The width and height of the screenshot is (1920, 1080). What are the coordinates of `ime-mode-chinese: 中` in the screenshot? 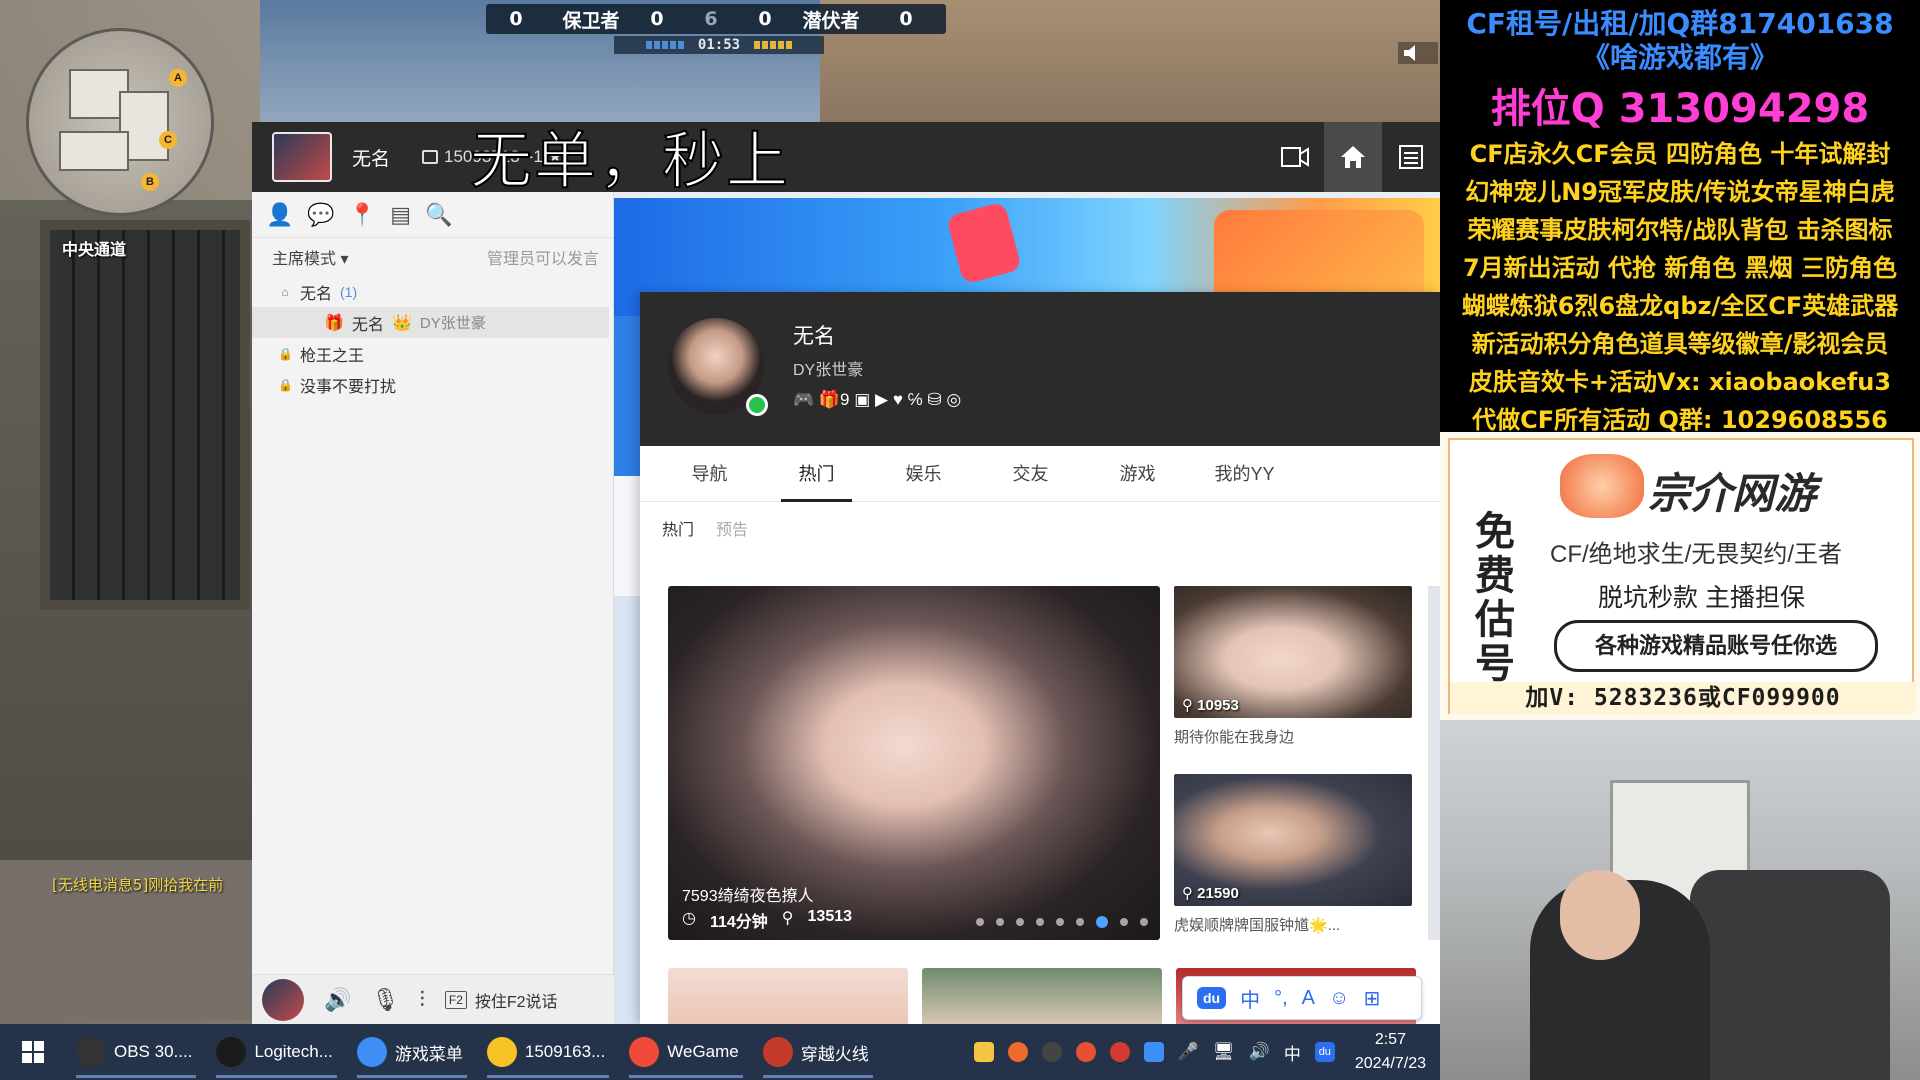 It's located at (1250, 998).